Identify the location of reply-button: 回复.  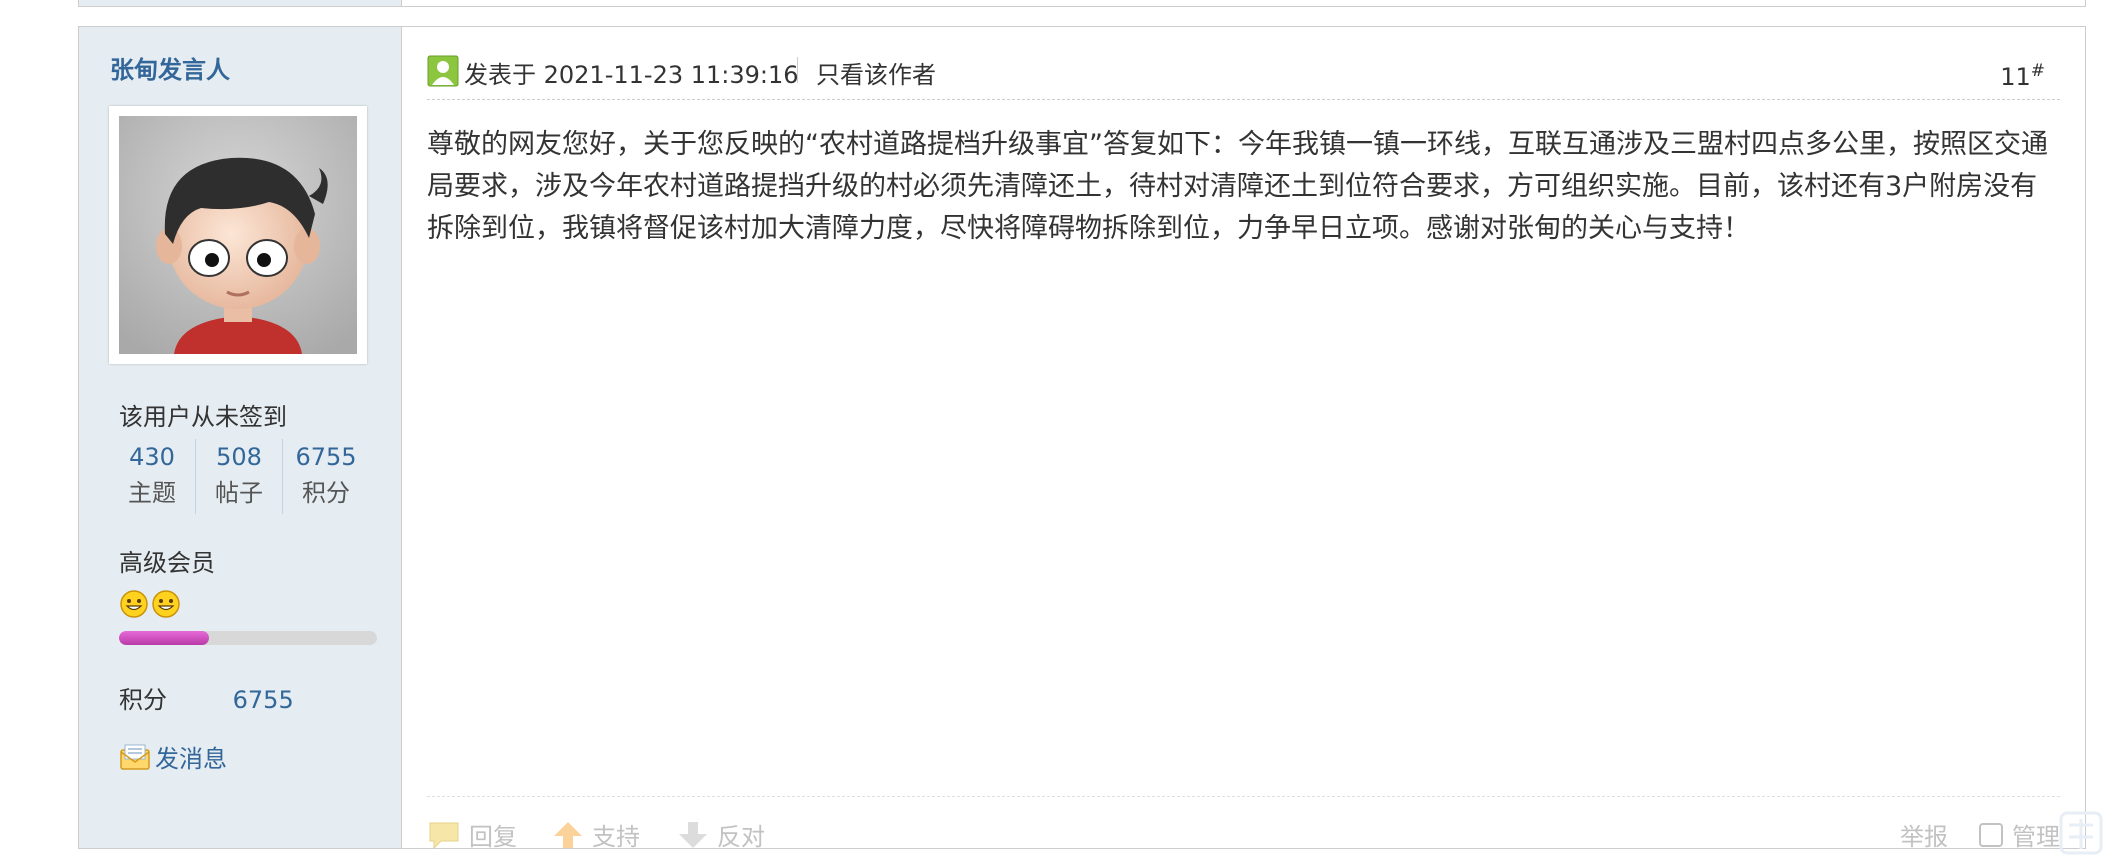
(472, 834).